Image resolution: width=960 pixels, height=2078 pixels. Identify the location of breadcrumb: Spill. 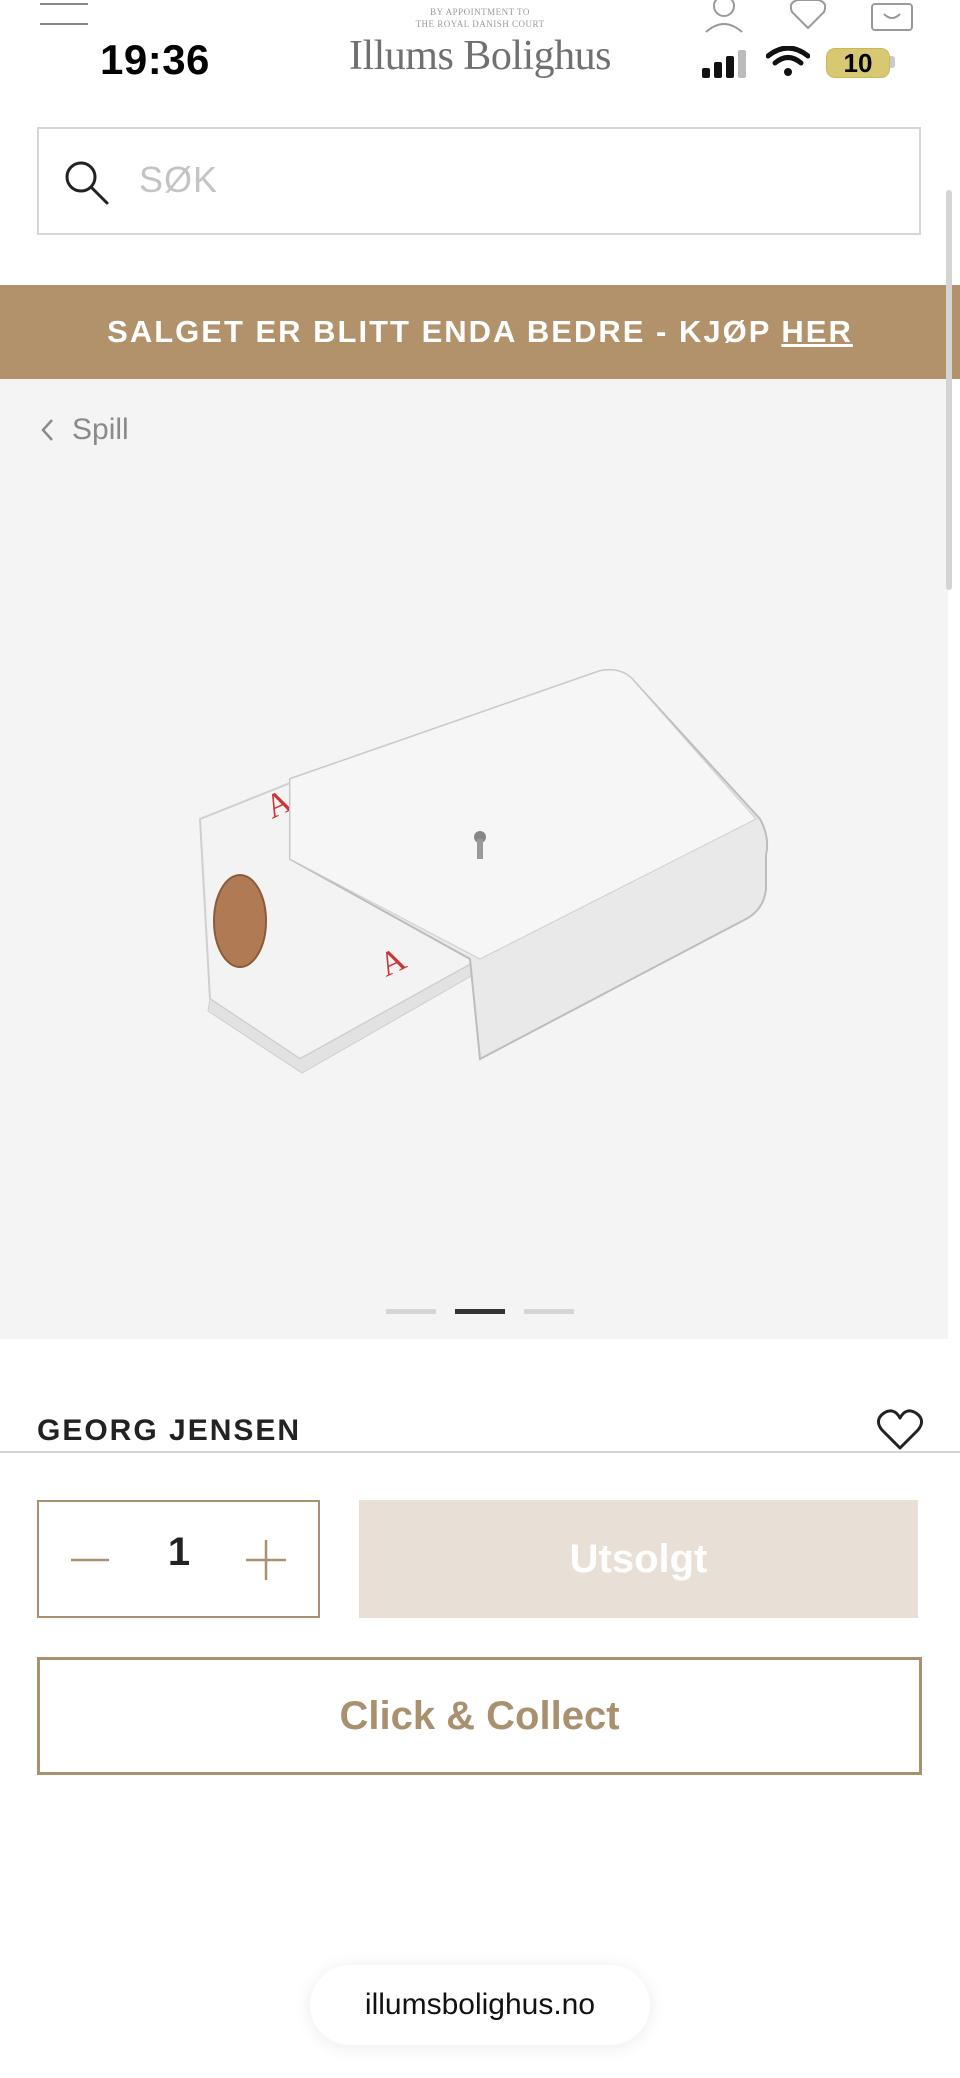
(83, 430).